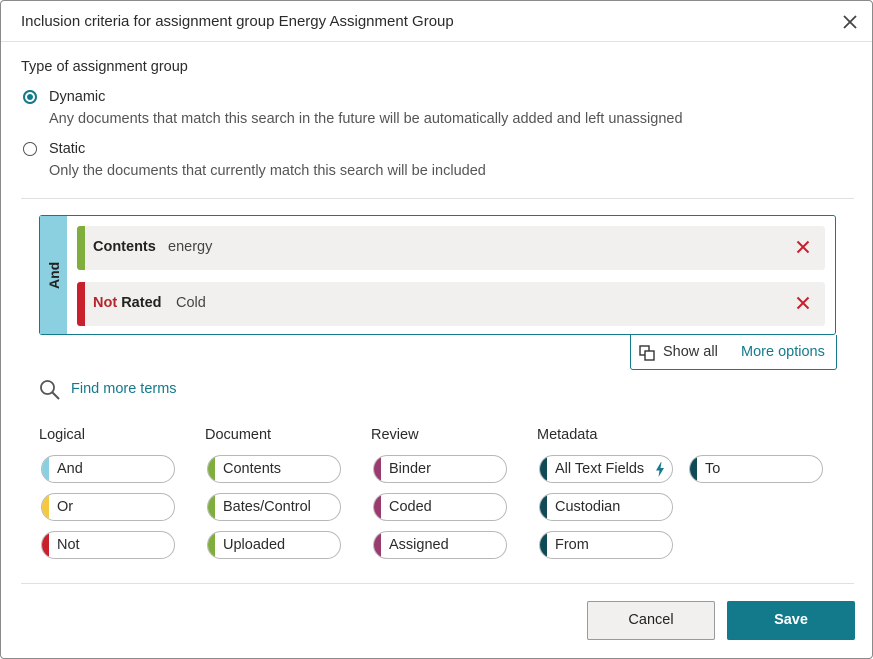 The width and height of the screenshot is (873, 659). I want to click on term-value: Cold, so click(191, 303).